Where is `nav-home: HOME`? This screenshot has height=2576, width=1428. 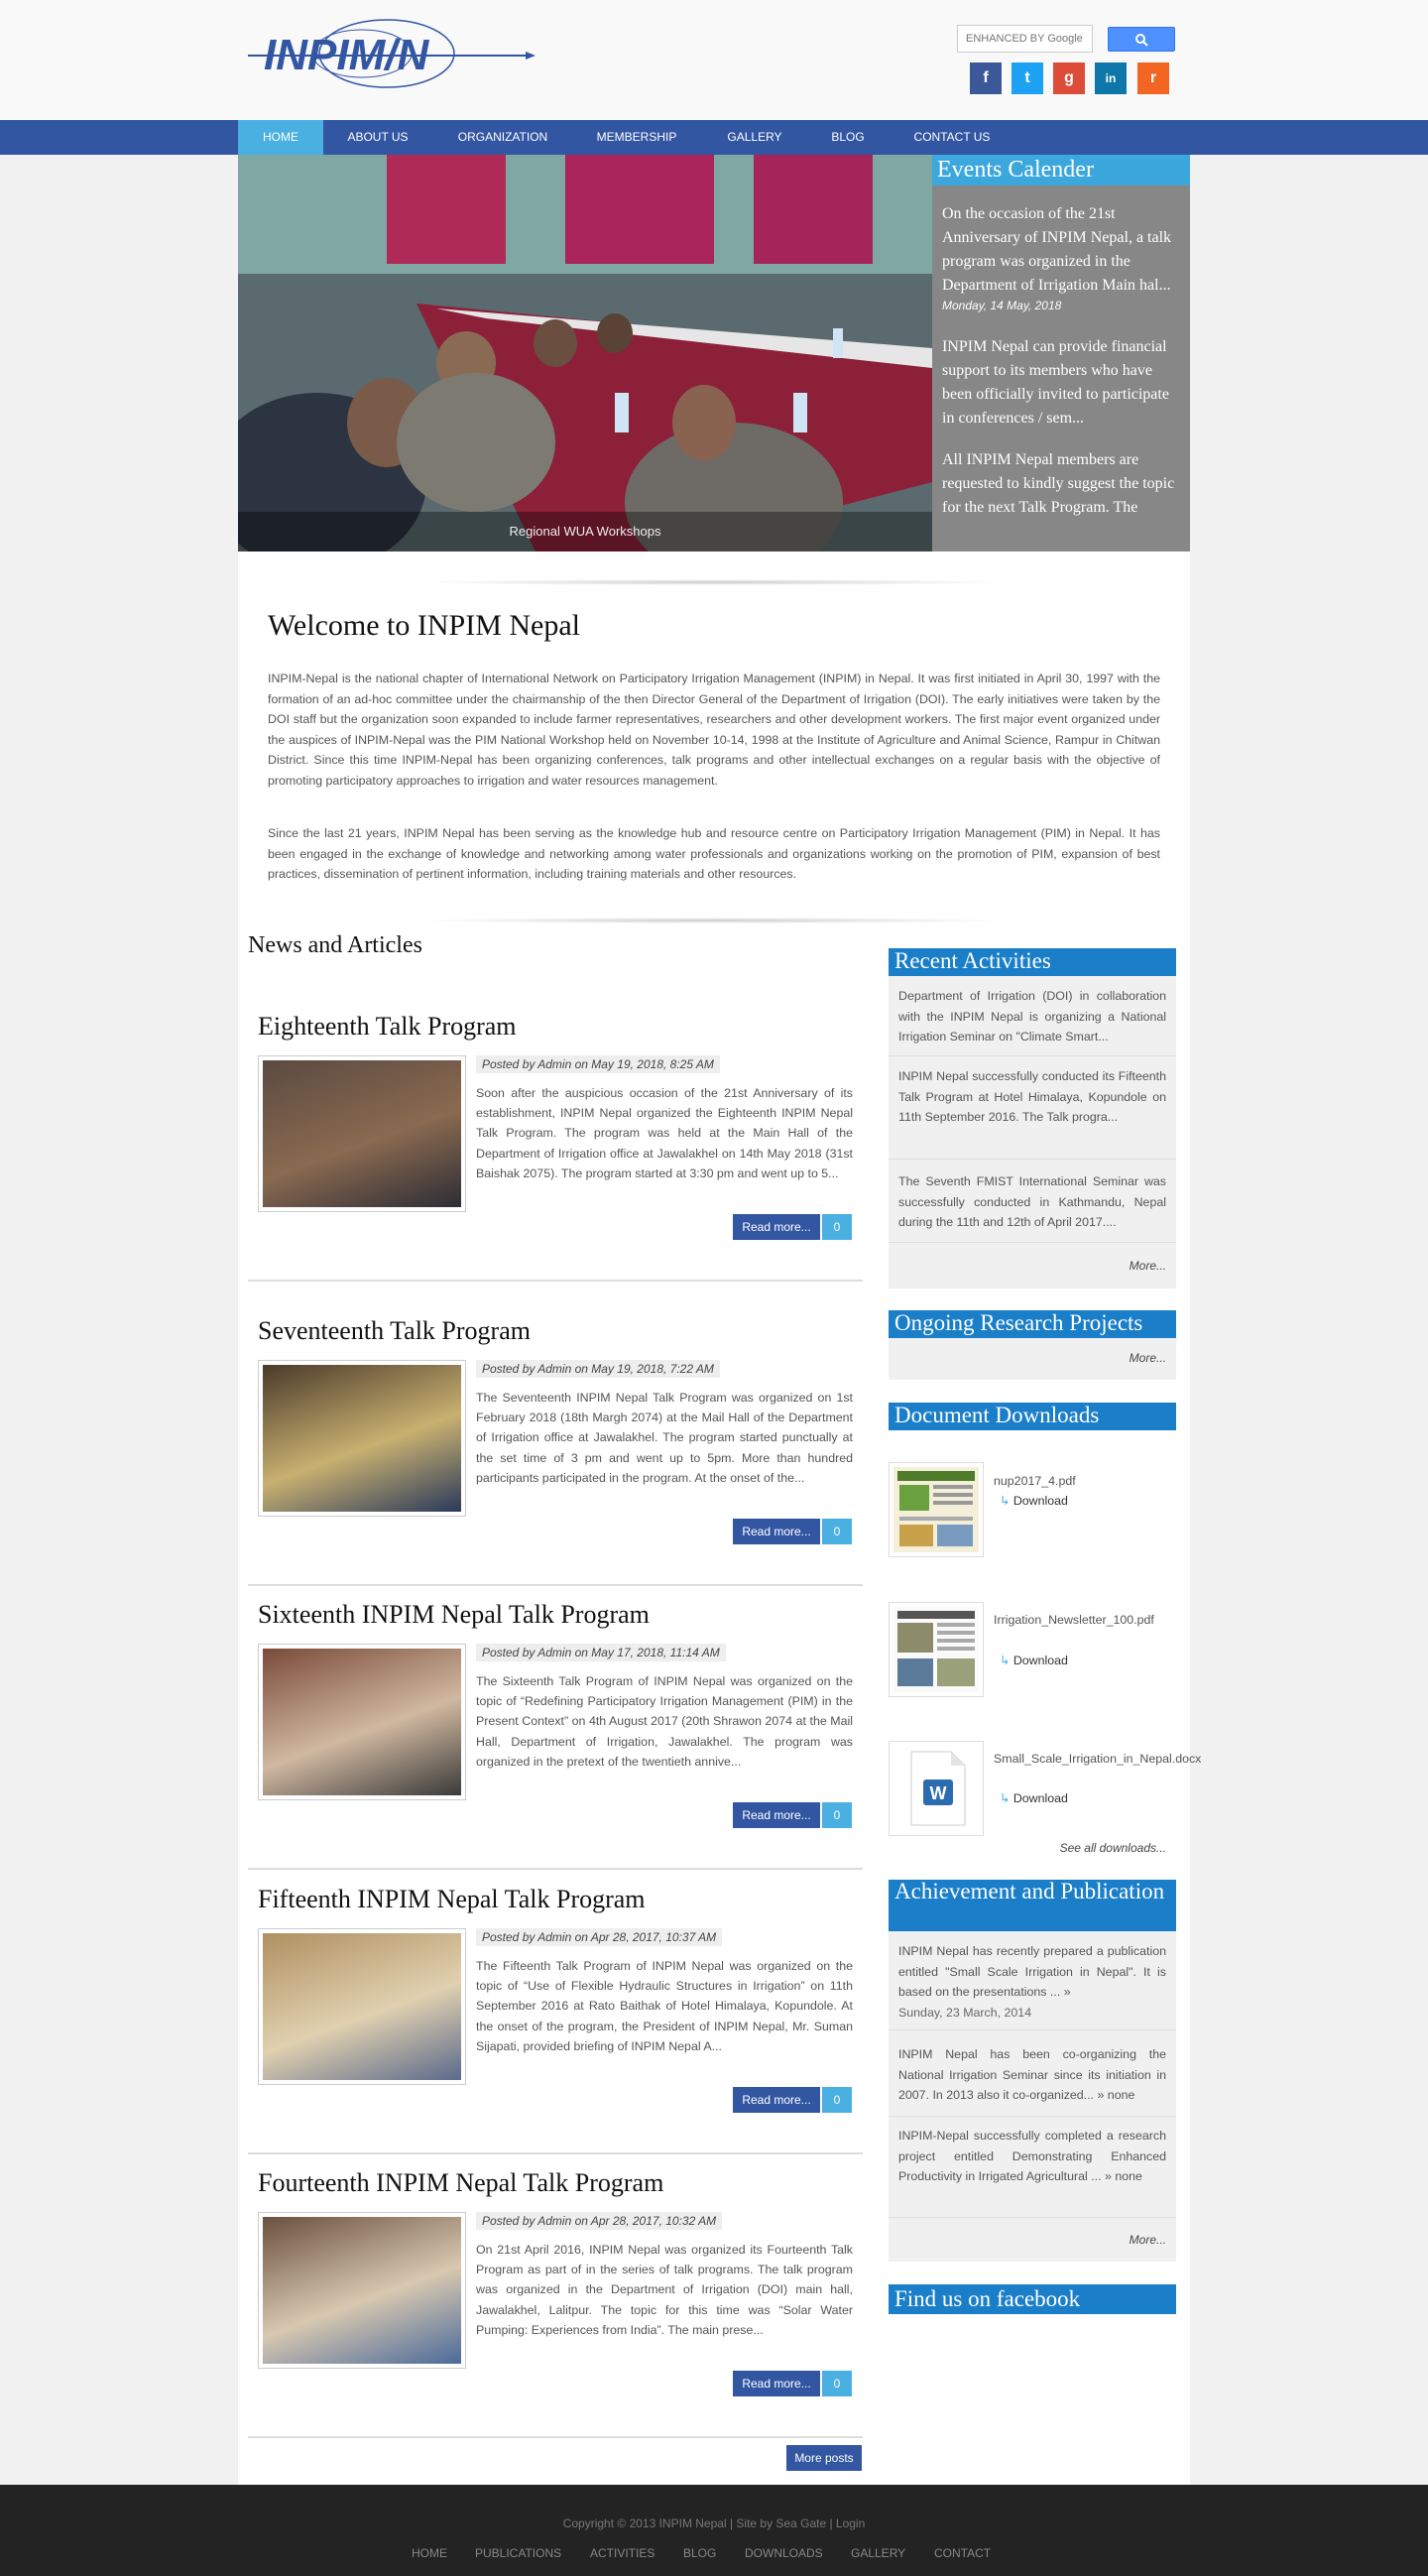
nav-home: HOME is located at coordinates (280, 137).